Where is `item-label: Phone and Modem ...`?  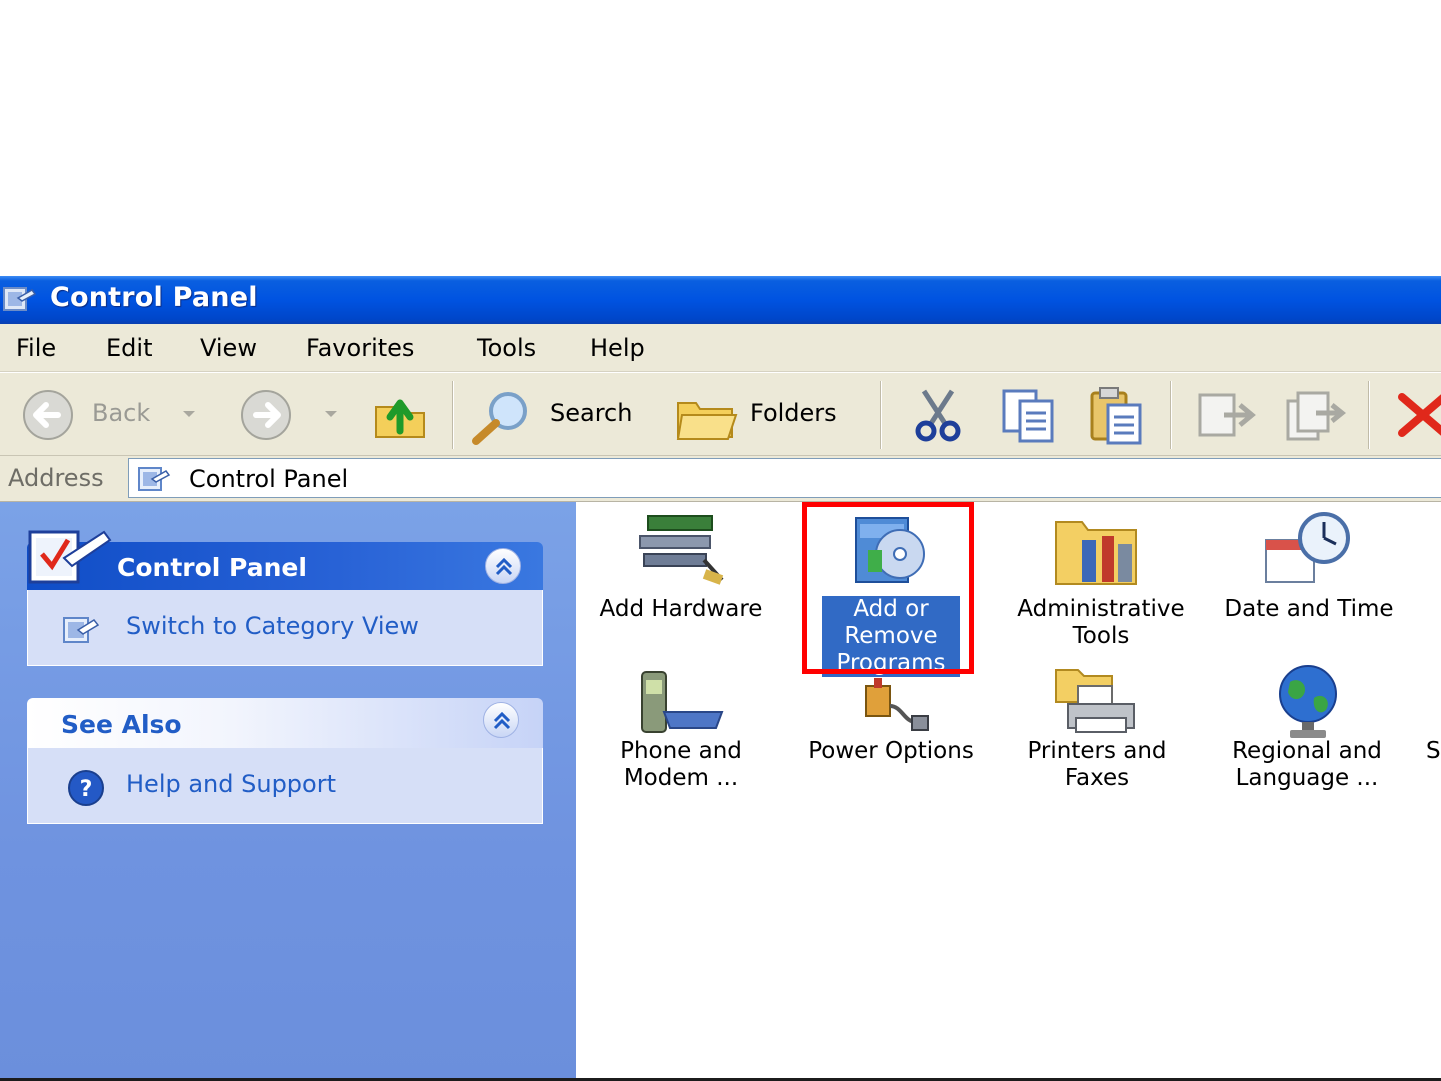
item-label: Phone and Modem ... is located at coordinates (681, 765).